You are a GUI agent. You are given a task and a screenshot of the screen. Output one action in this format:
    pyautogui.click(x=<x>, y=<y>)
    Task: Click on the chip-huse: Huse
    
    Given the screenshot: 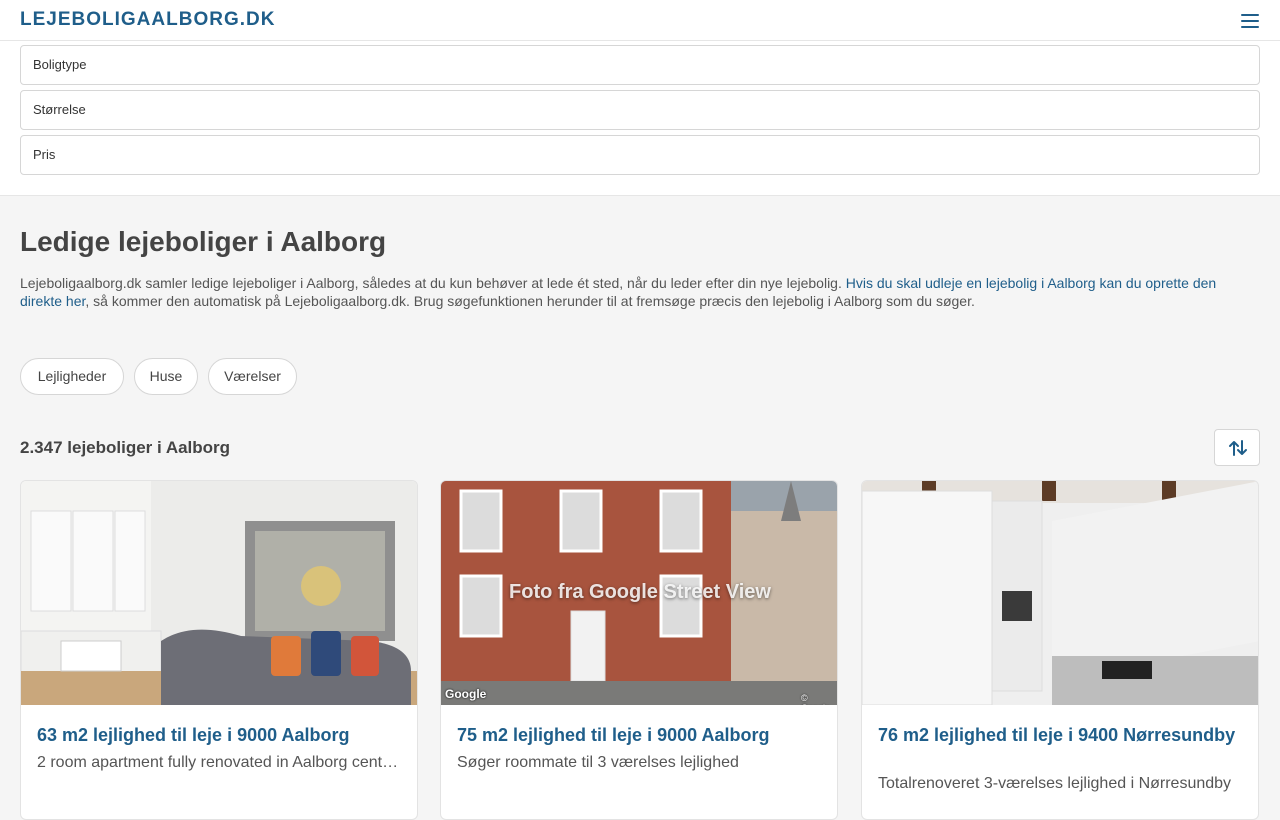 What is the action you would take?
    pyautogui.click(x=166, y=376)
    